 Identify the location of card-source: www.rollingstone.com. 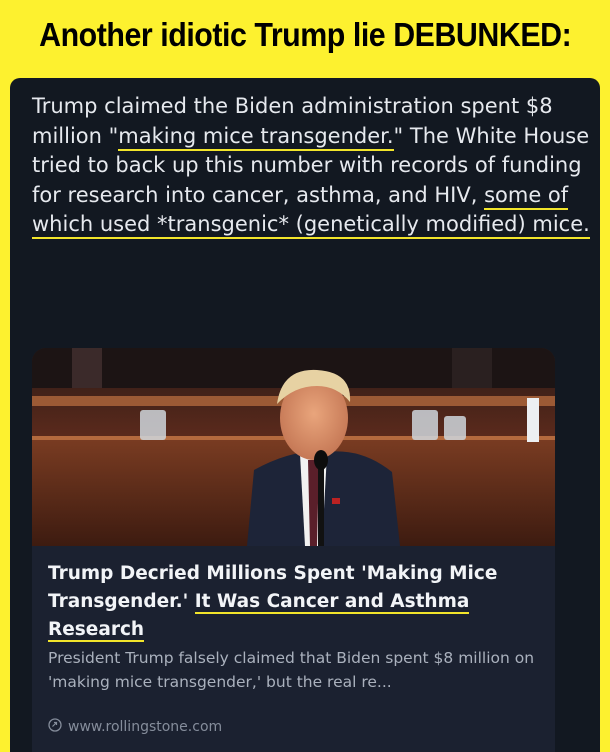
(135, 727).